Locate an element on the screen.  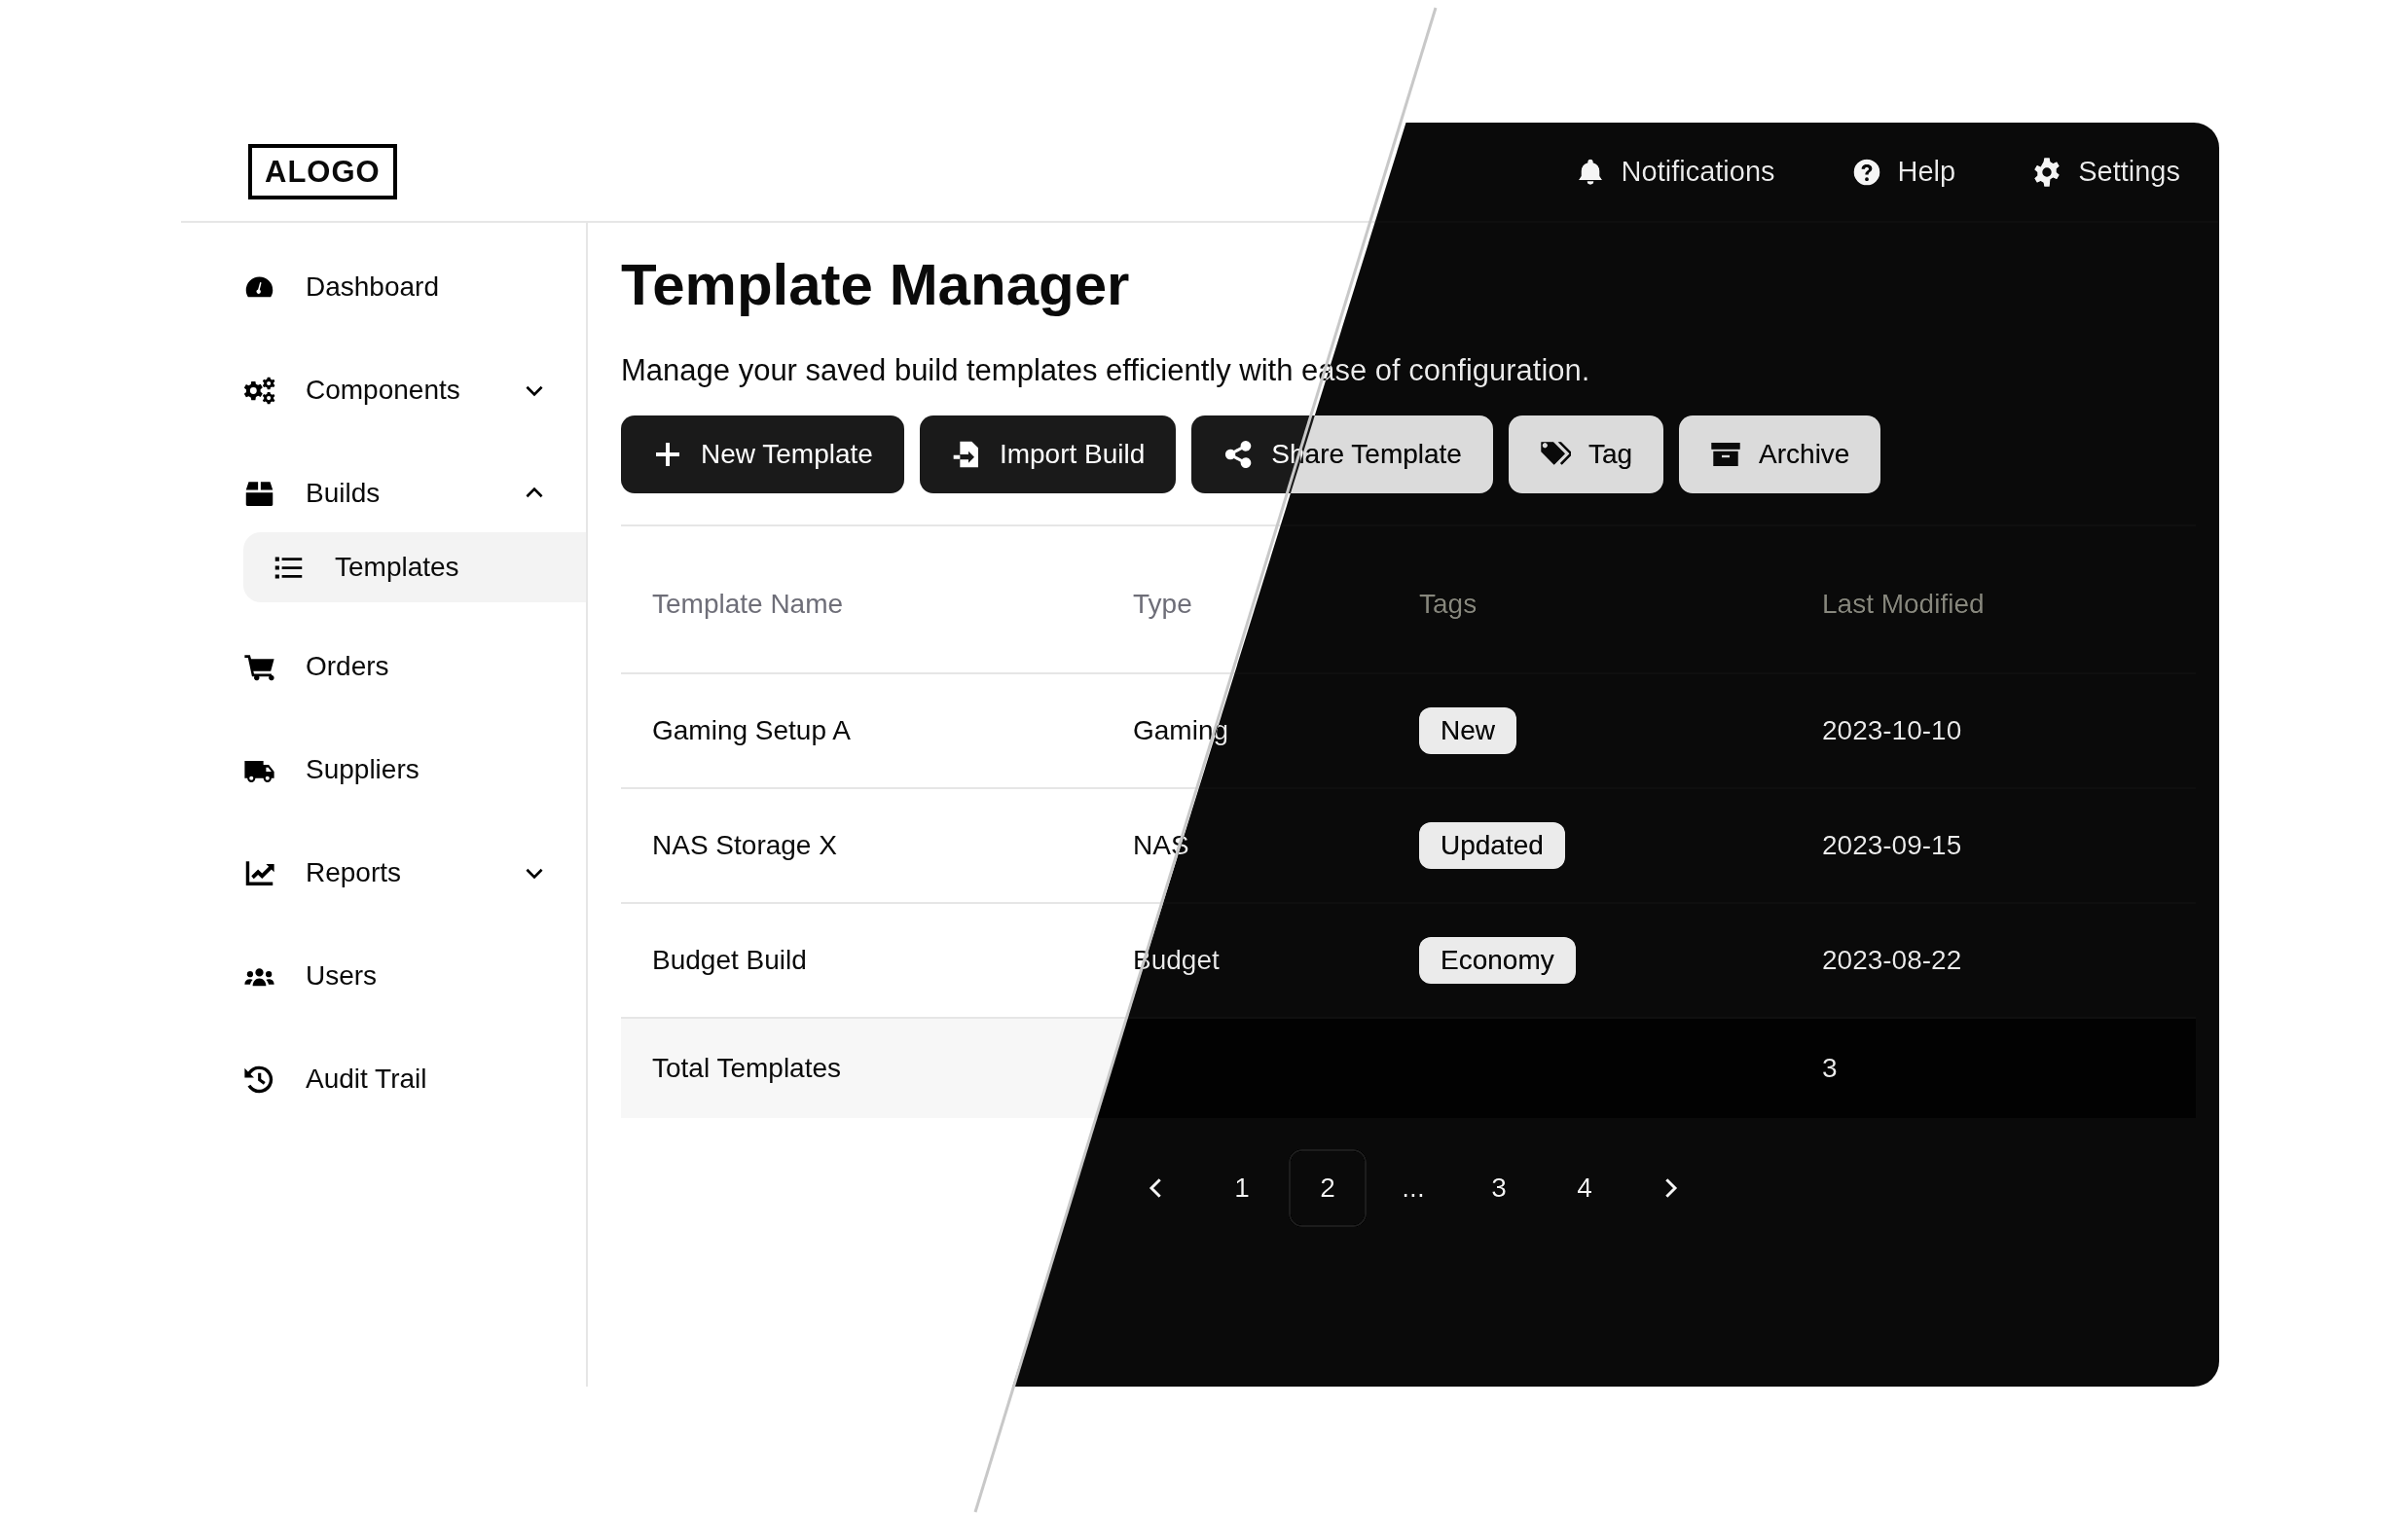
column-header: Last Modified is located at coordinates (1903, 604).